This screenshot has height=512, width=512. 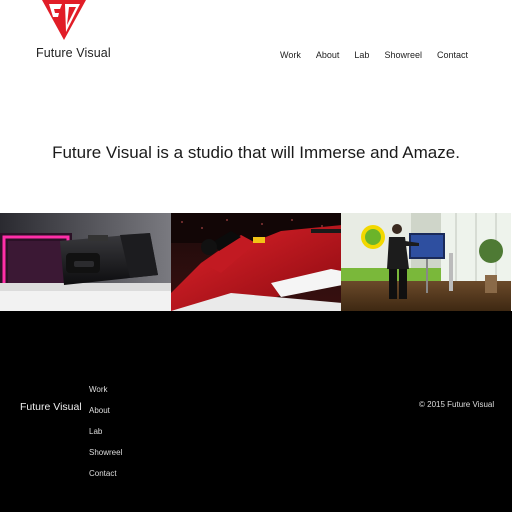 I want to click on main-nav: Work About Lab Showreel Contact, so click(x=366, y=55).